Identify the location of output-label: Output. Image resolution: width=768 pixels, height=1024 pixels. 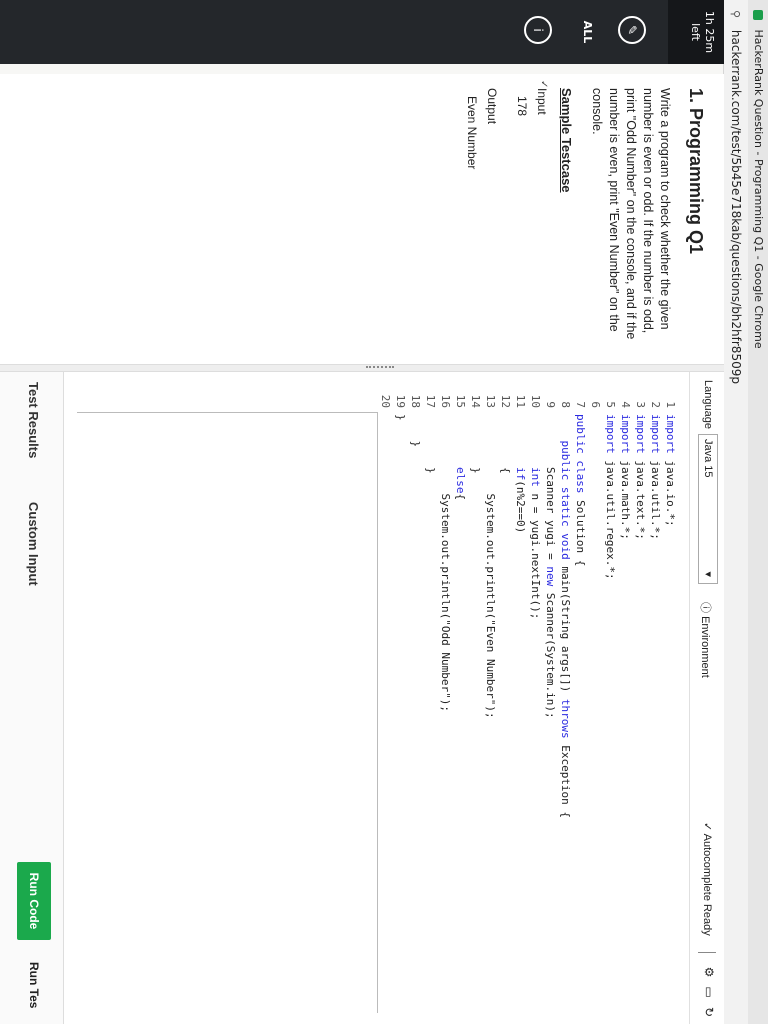
(492, 106).